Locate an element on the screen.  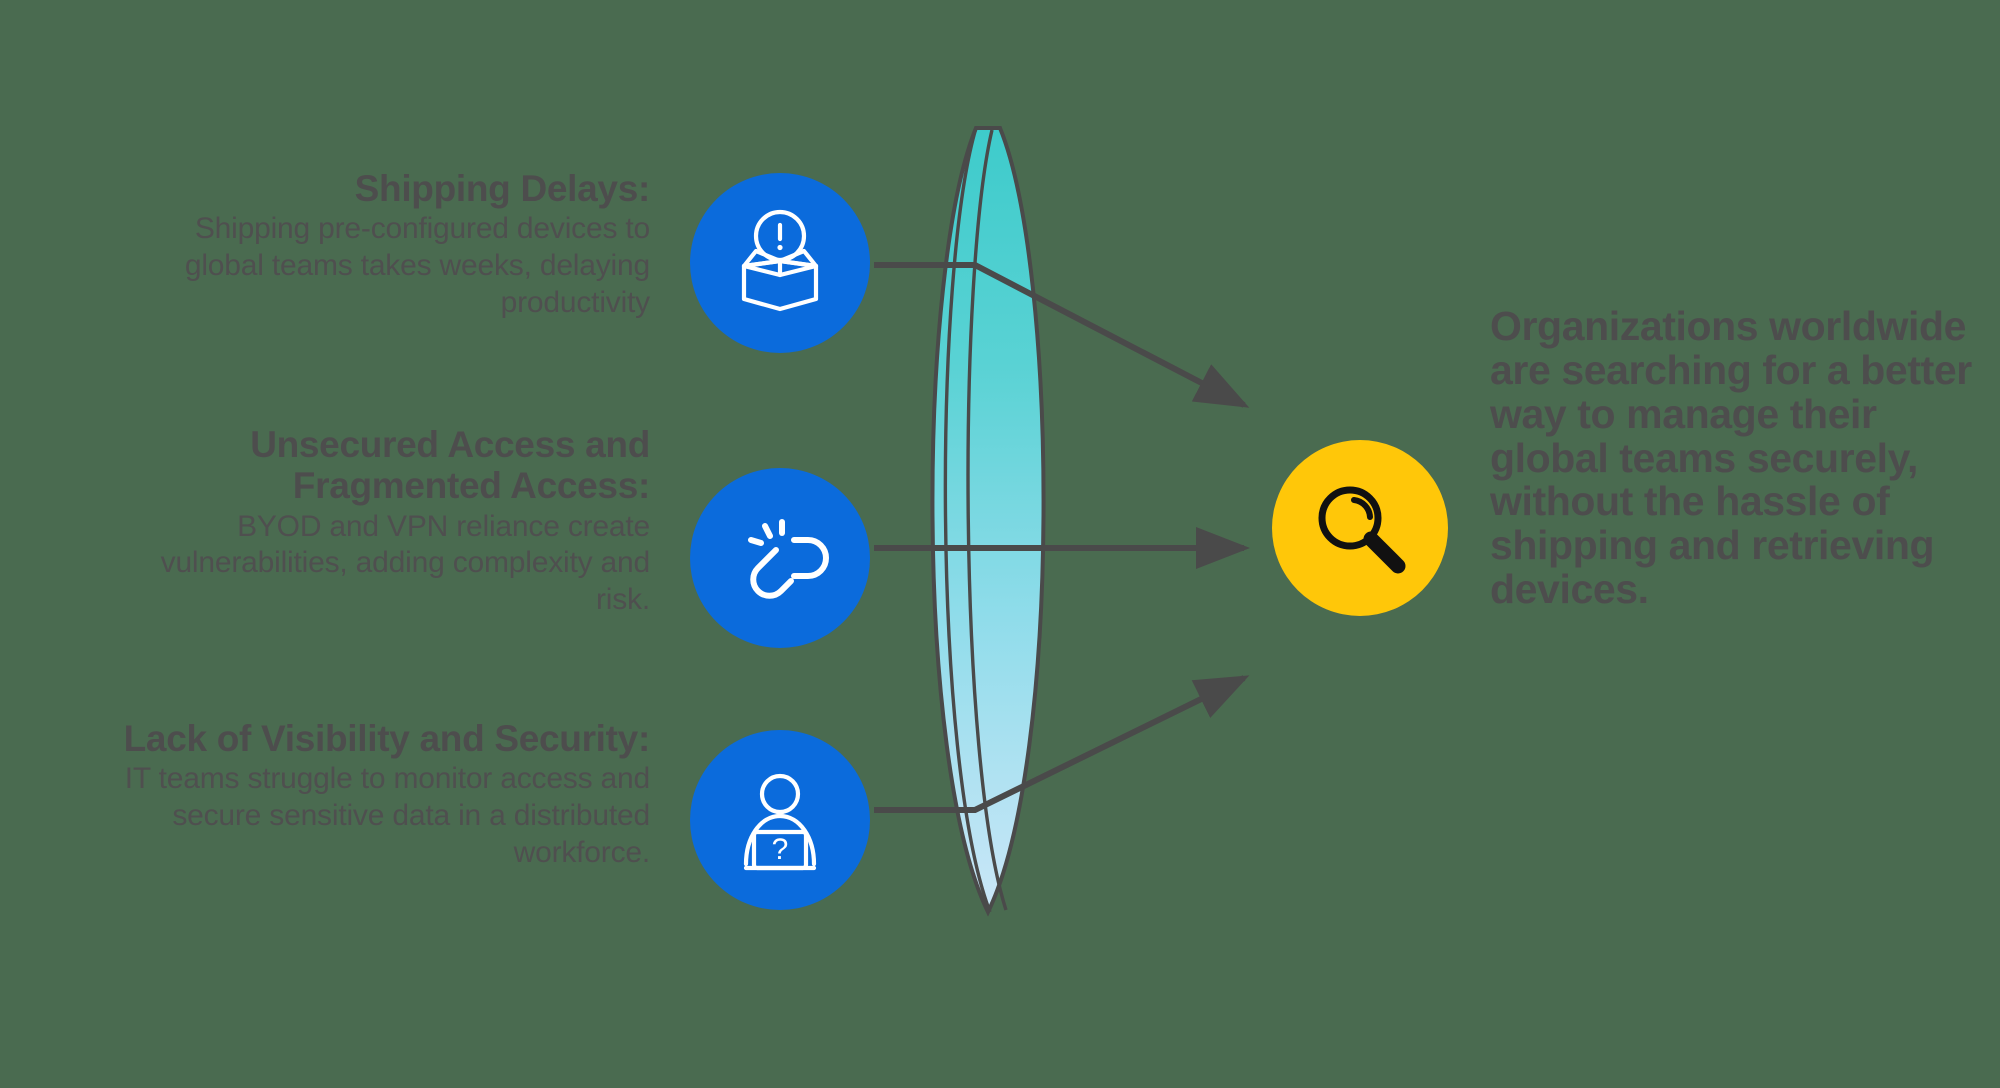
broken-link-glyph is located at coordinates (788, 559).